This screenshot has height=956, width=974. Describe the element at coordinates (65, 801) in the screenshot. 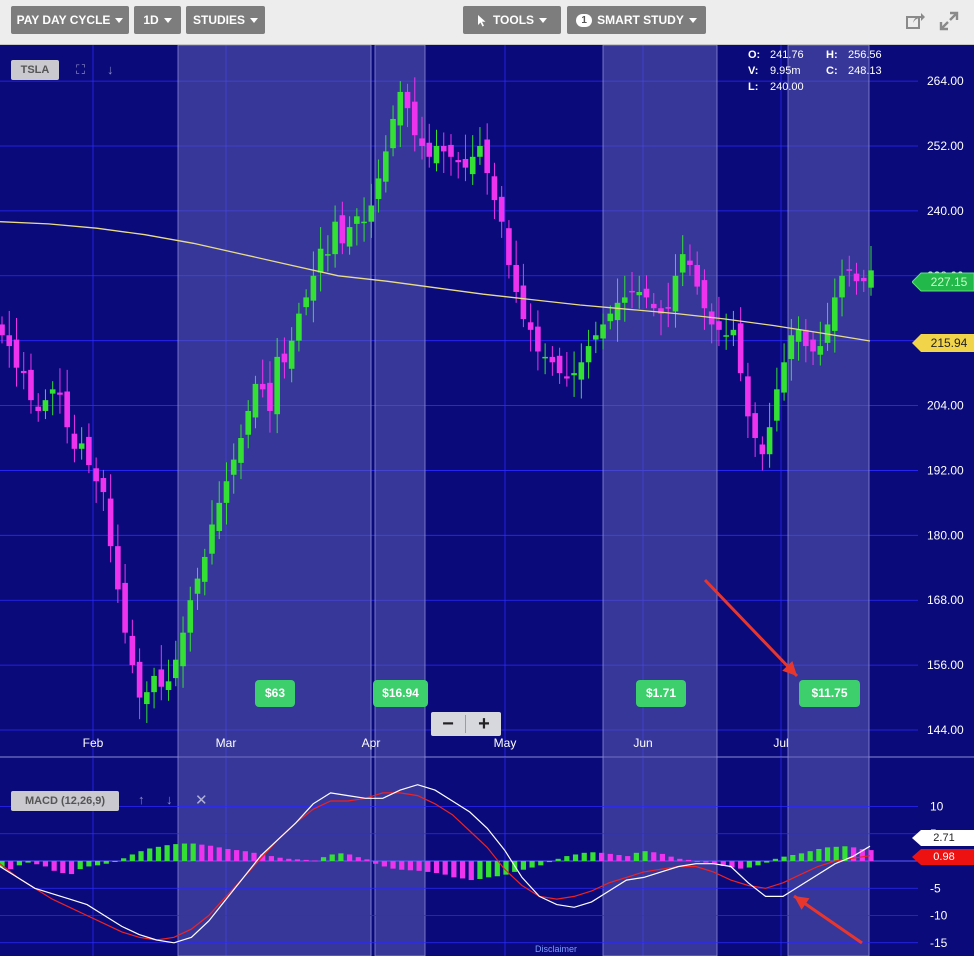

I see `macd-label: MACD (12,26,9)` at that location.